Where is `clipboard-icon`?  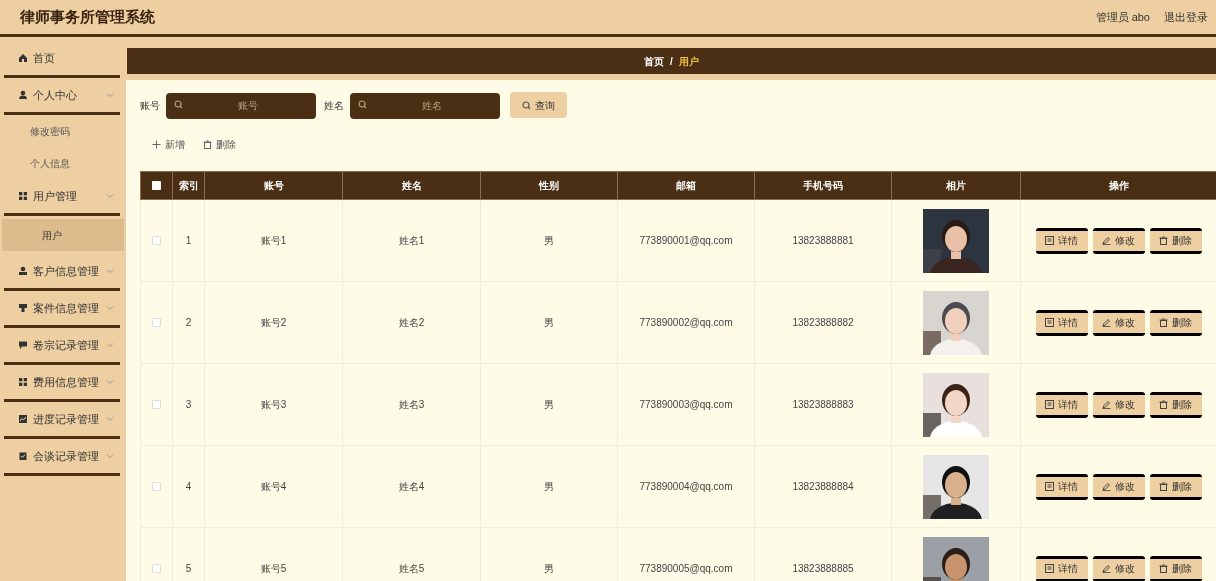
clipboard-icon is located at coordinates (23, 456).